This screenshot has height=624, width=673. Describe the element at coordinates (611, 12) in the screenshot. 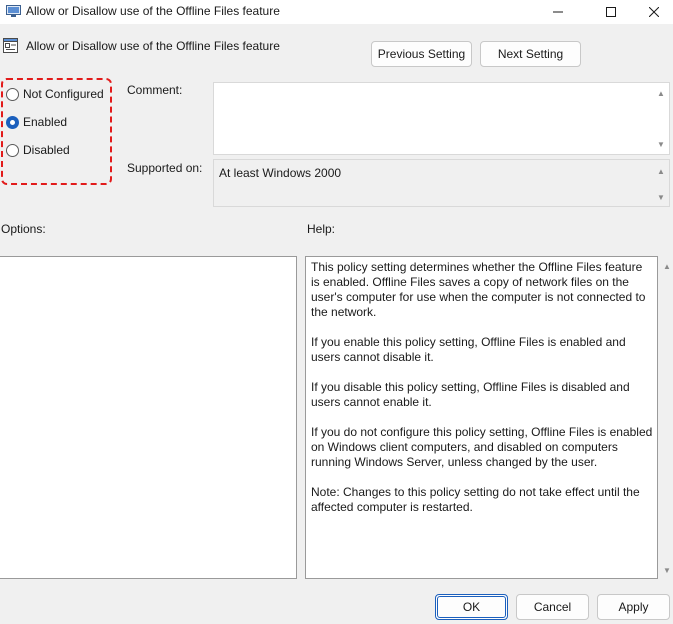

I see `maximize-icon` at that location.